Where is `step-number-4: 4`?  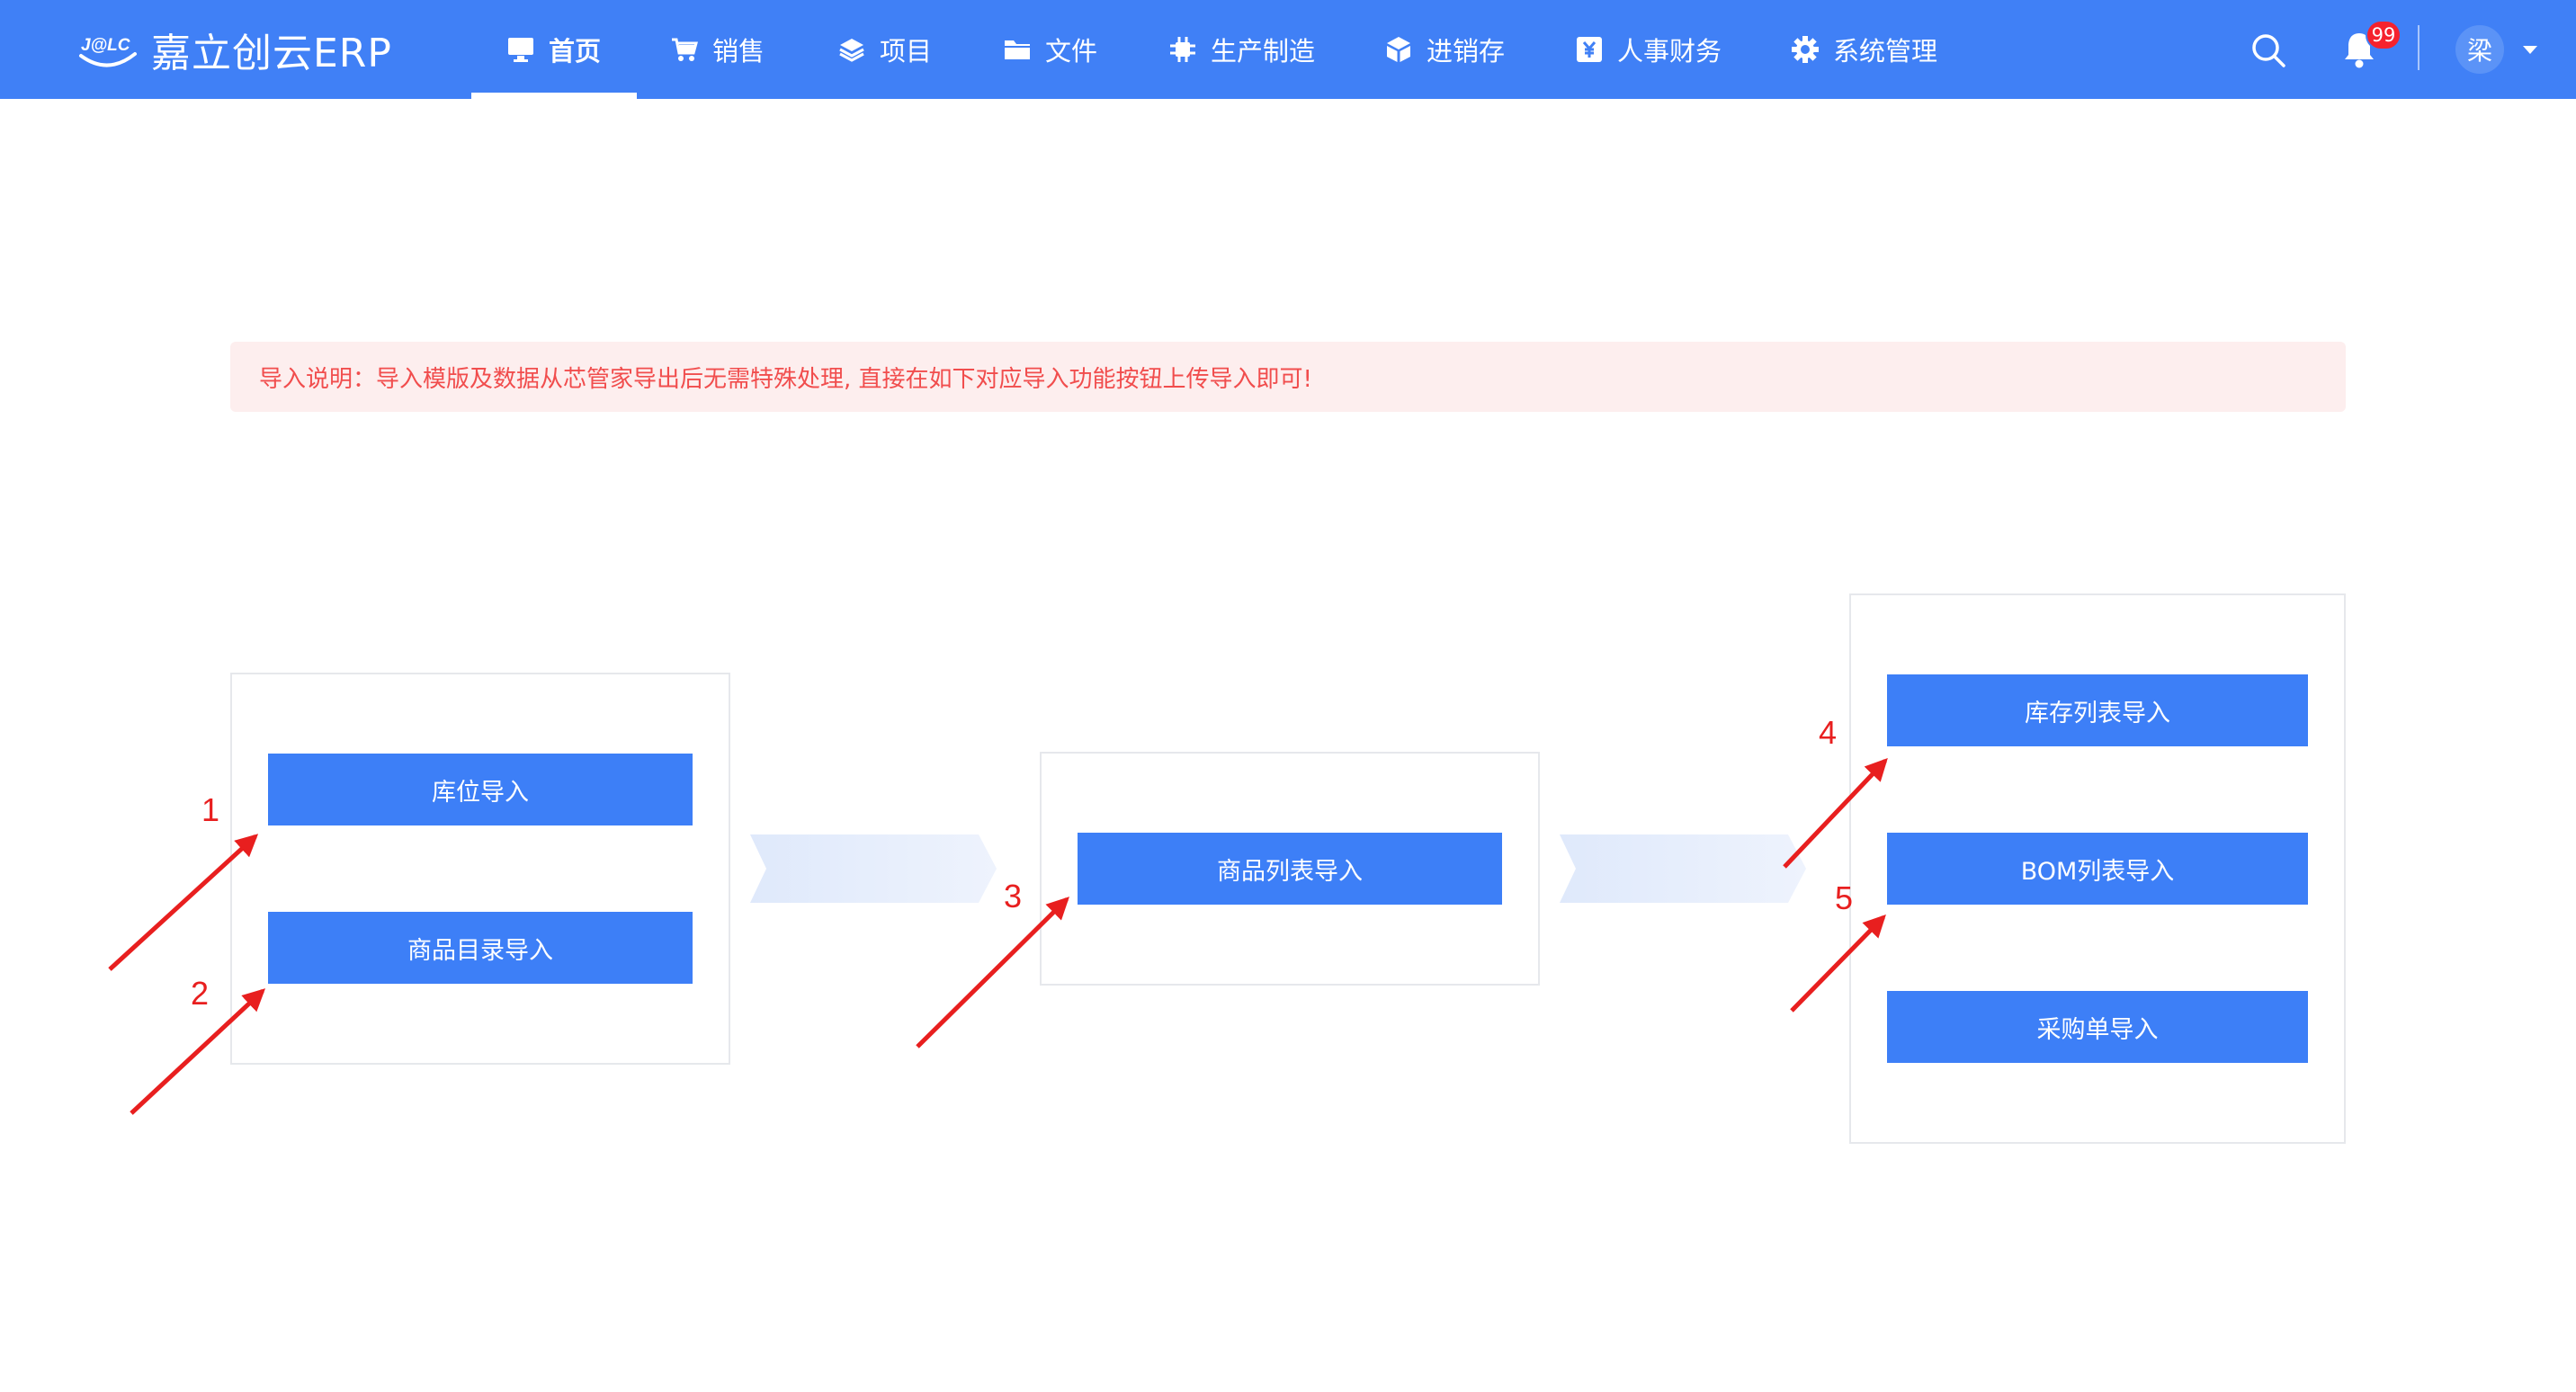
step-number-4: 4 is located at coordinates (1828, 732).